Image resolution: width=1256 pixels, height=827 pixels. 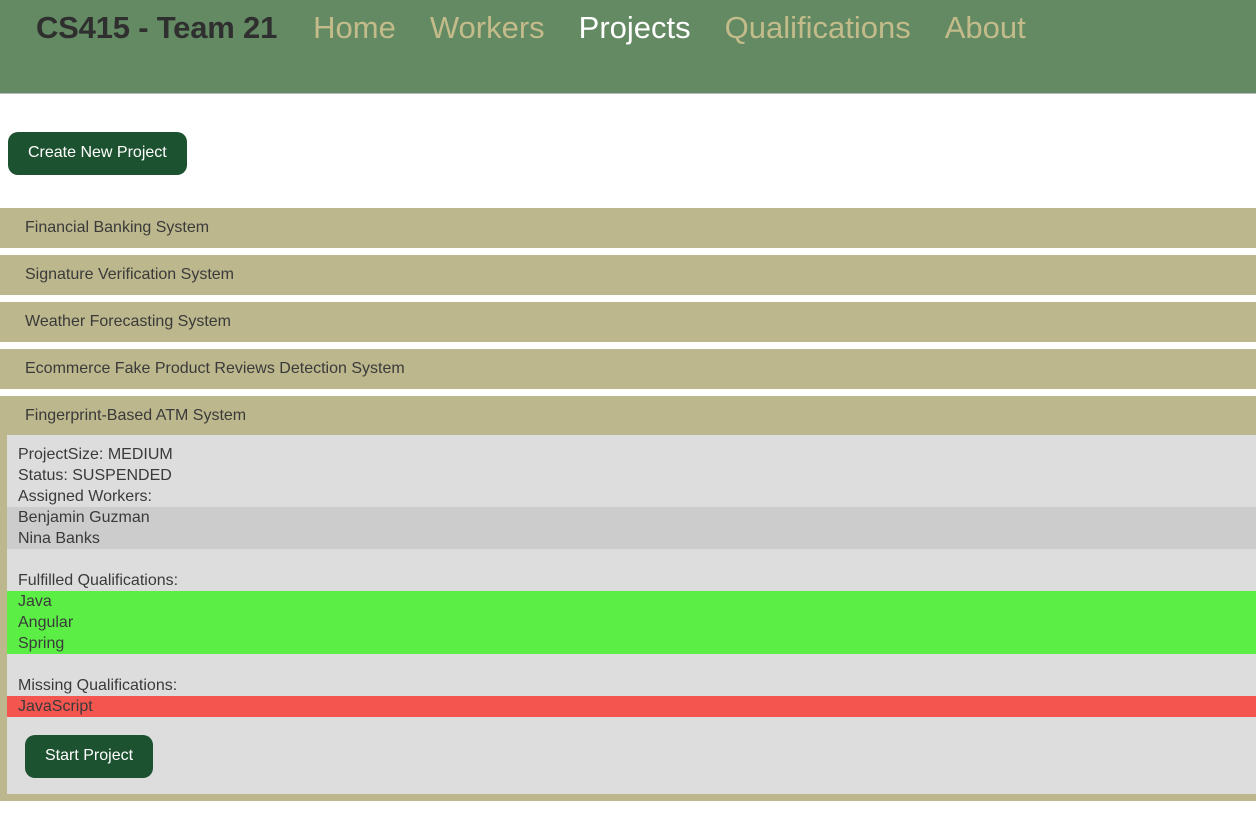 What do you see at coordinates (95, 454) in the screenshot?
I see `project-size-line: ProjectSize: MEDIUM` at bounding box center [95, 454].